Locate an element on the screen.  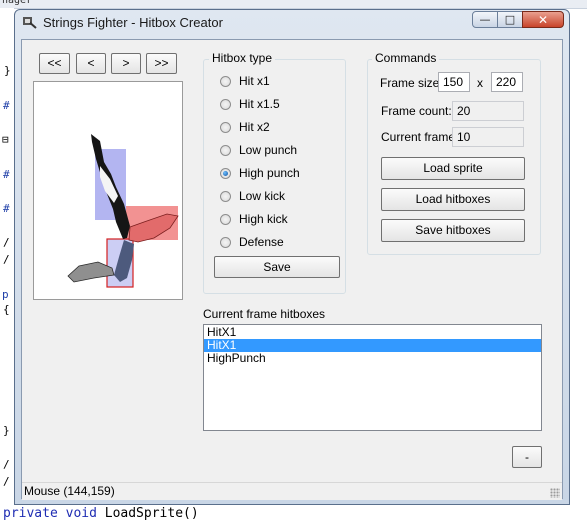
code-text: LoadSprite() is located at coordinates (147, 513).